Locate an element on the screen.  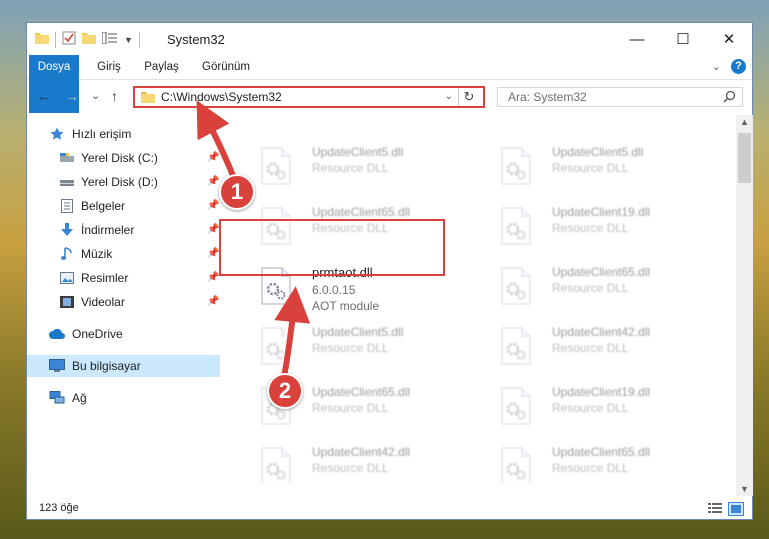
annotation-arrows is located at coordinates (253, 242).